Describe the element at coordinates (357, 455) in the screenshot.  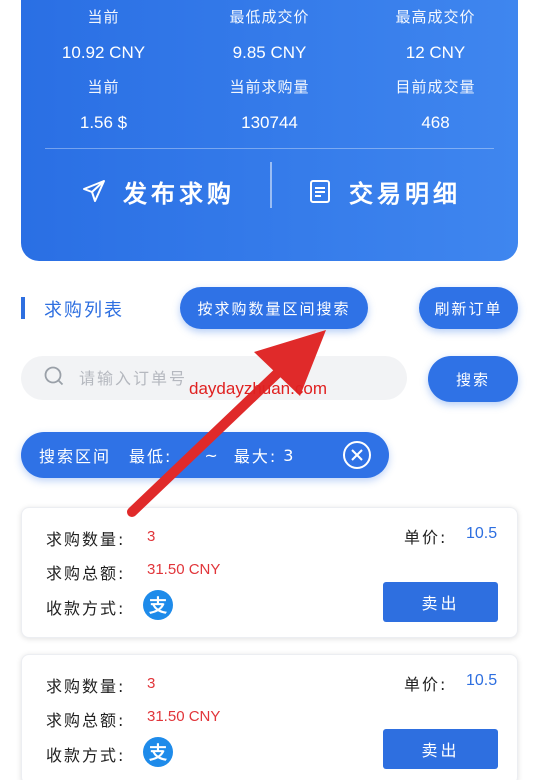
I see `close-icon` at that location.